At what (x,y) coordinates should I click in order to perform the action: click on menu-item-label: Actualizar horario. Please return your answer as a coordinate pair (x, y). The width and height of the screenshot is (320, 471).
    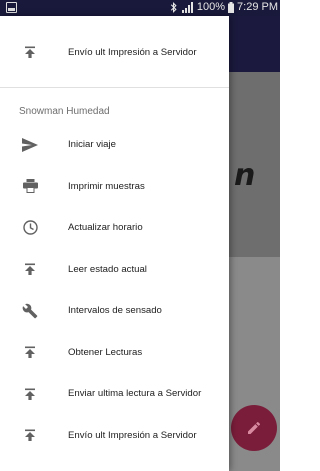
    Looking at the image, I should click on (105, 228).